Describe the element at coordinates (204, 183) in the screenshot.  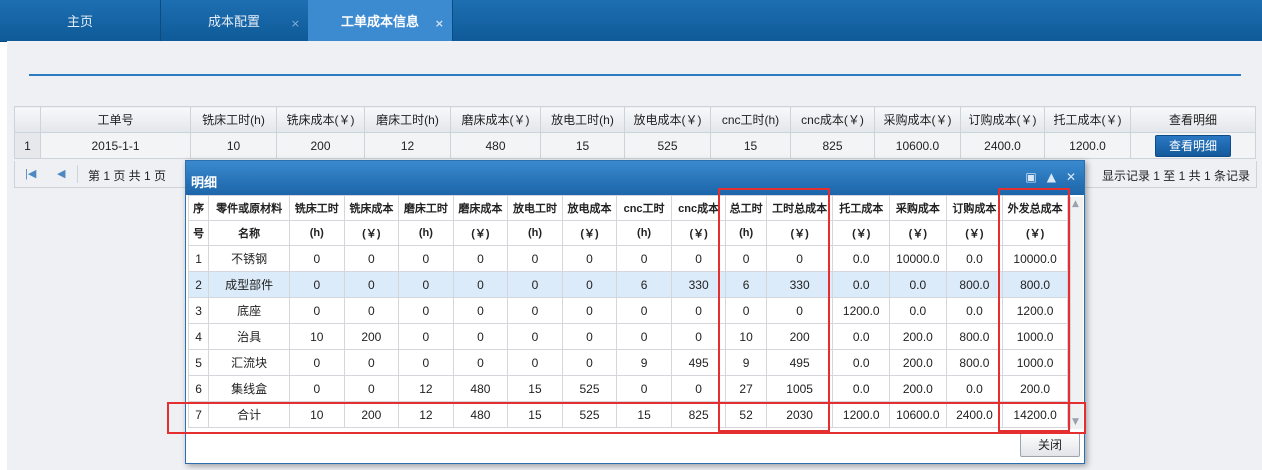
I see `dialog-title: 明细` at that location.